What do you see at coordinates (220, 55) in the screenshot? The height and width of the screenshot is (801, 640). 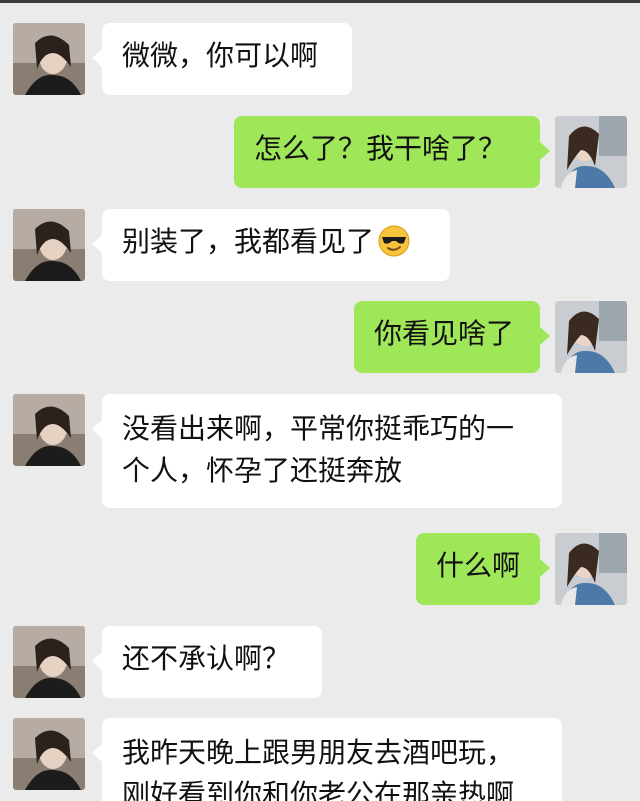 I see `message-text: 微微，你可以啊` at bounding box center [220, 55].